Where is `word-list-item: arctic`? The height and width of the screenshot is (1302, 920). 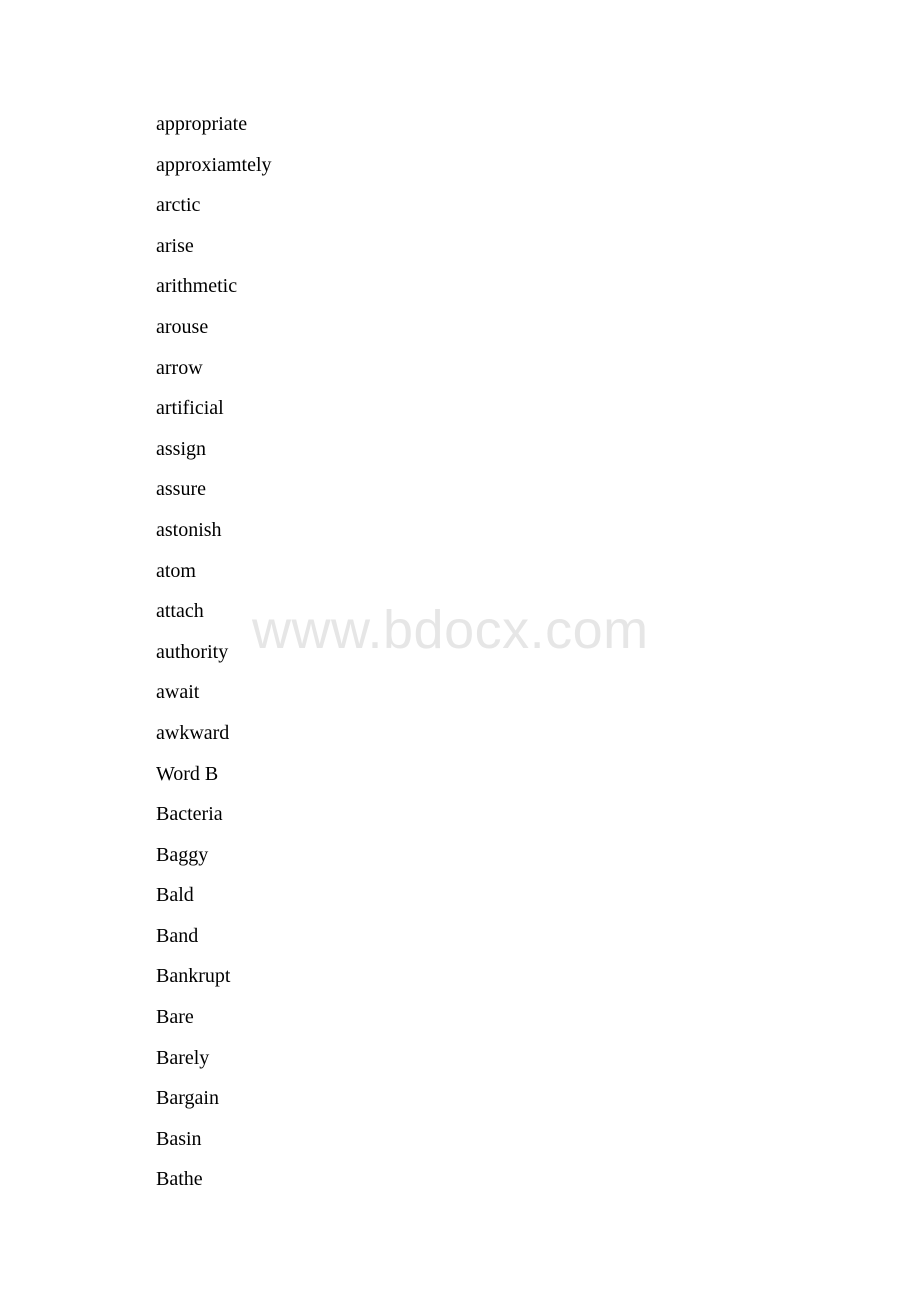
word-list-item: arctic is located at coordinates (178, 205).